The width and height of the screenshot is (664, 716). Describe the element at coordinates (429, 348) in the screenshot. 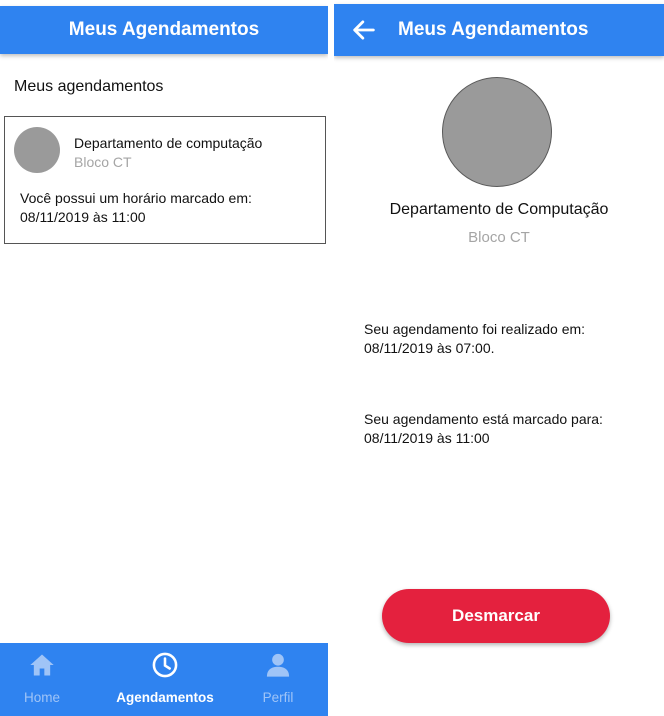

I see `created-date: 08/11/2019 às 07:00.` at that location.